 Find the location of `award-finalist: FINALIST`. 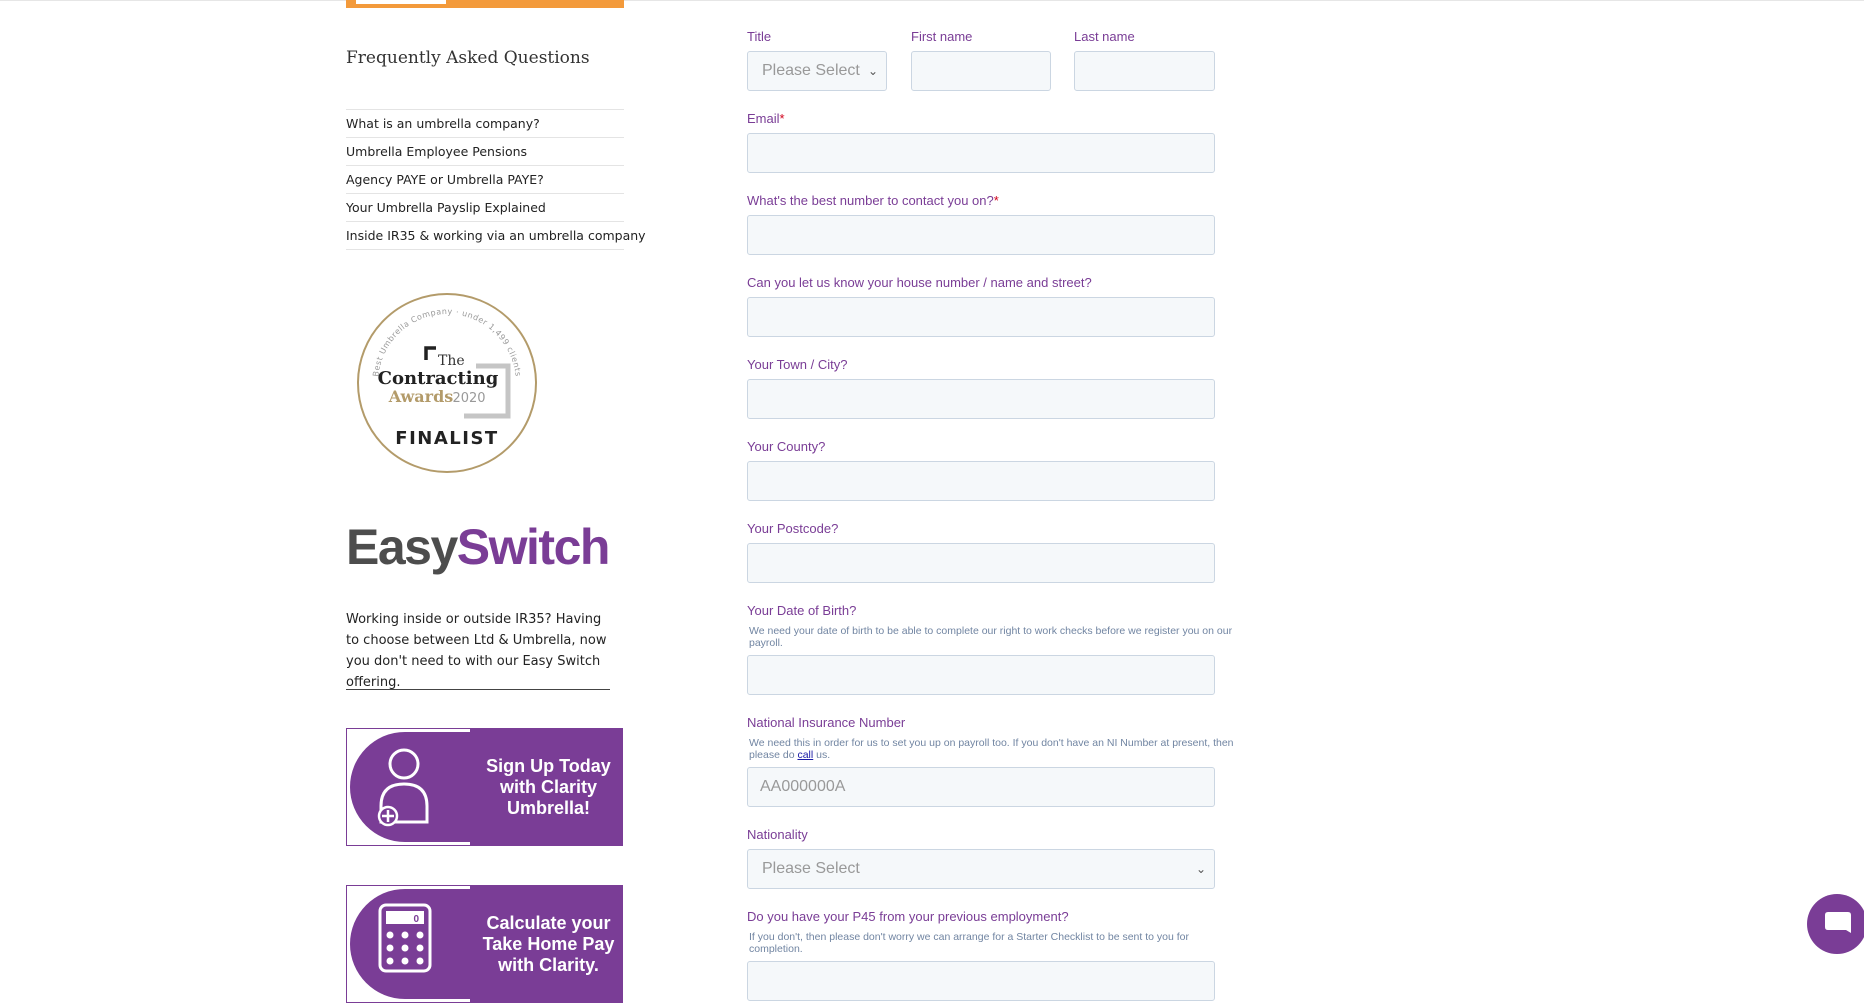

award-finalist: FINALIST is located at coordinates (446, 438).